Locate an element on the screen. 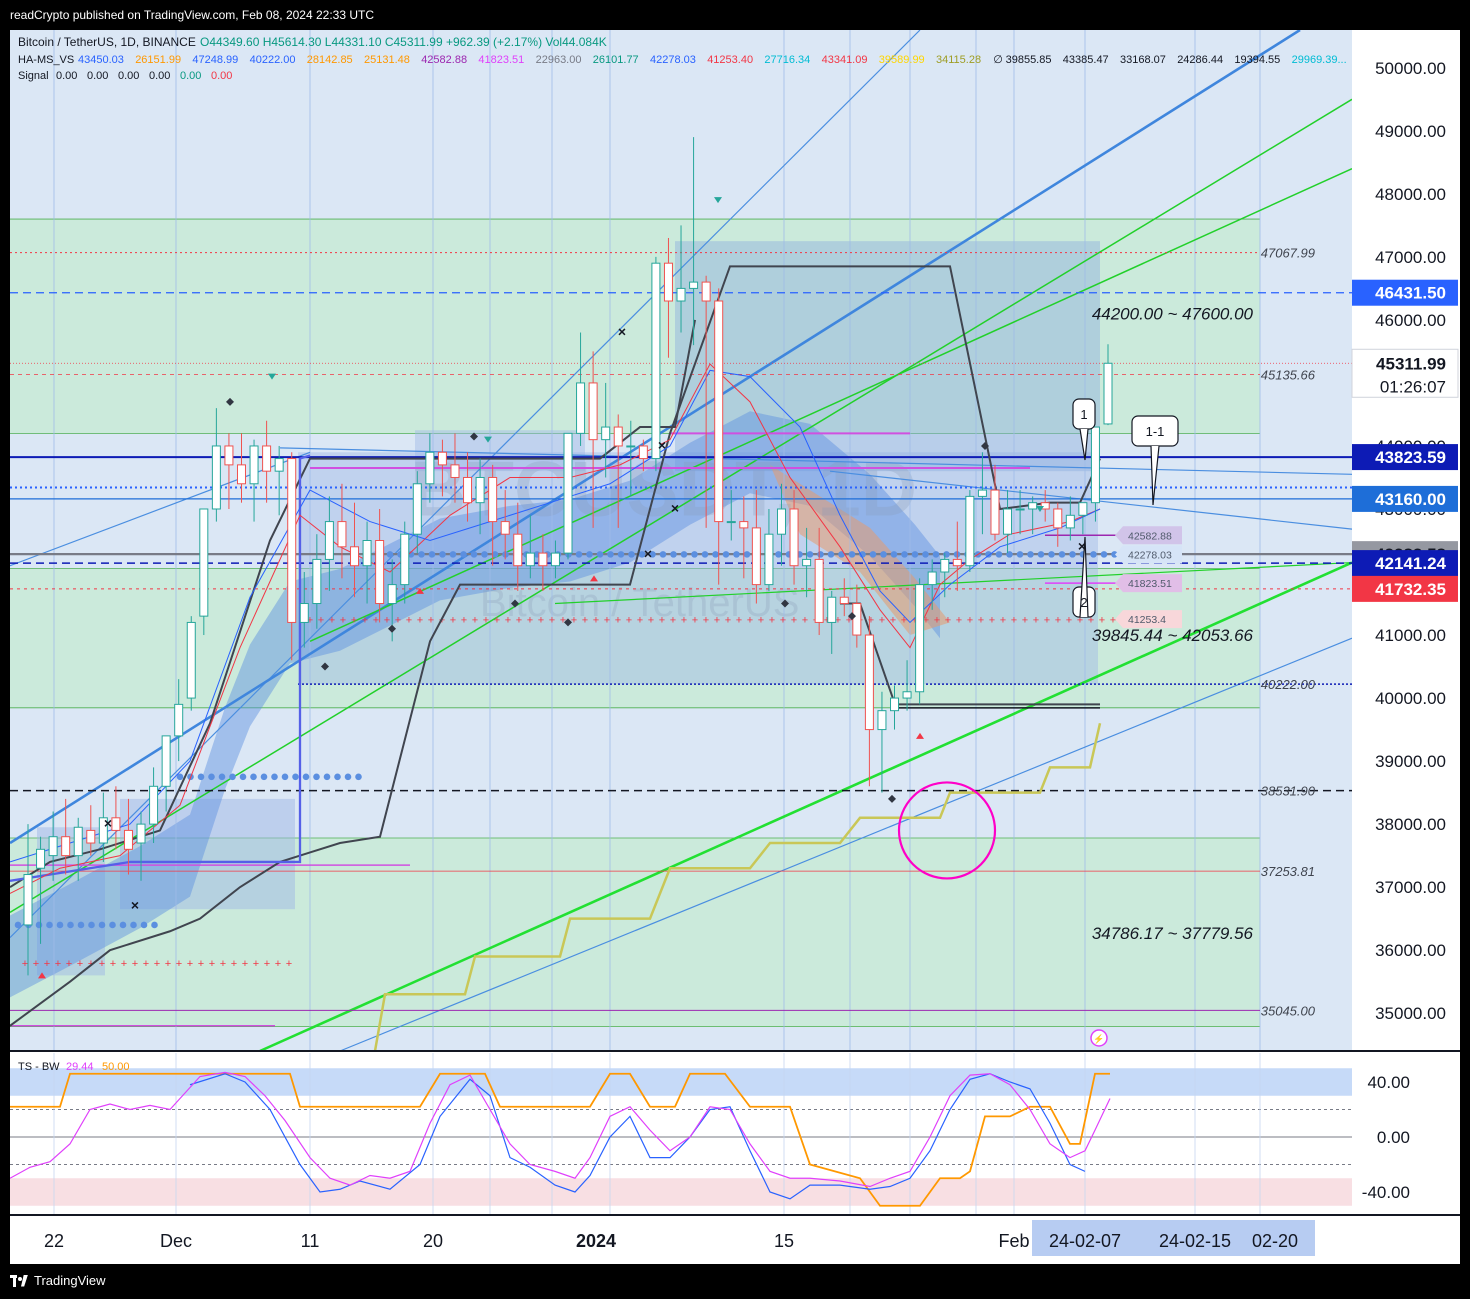 The image size is (1470, 1299). tradingview-logo: TradingView is located at coordinates (58, 1280).